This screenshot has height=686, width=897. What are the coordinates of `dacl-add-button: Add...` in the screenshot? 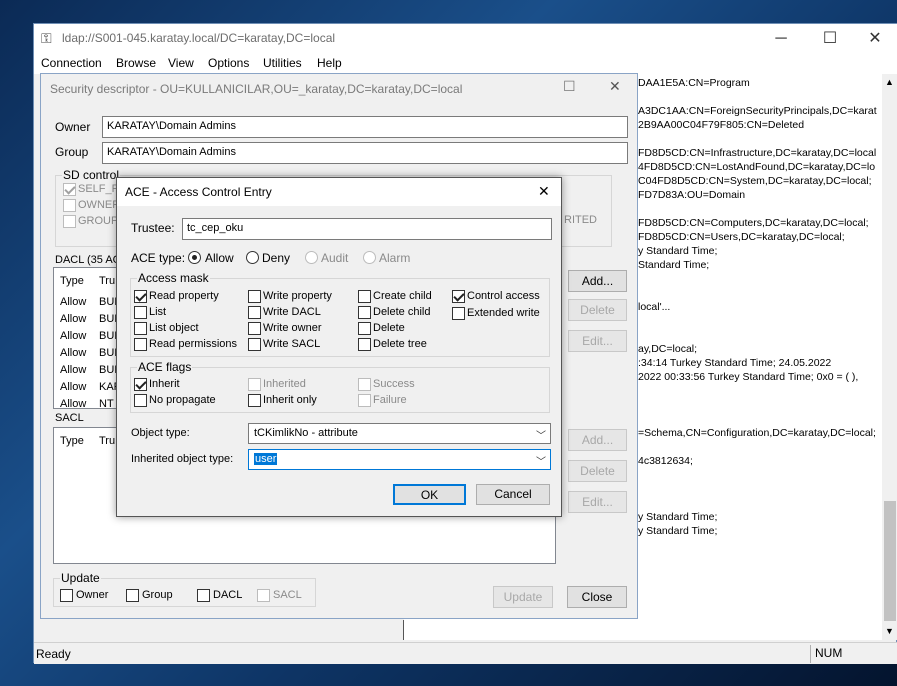 It's located at (597, 281).